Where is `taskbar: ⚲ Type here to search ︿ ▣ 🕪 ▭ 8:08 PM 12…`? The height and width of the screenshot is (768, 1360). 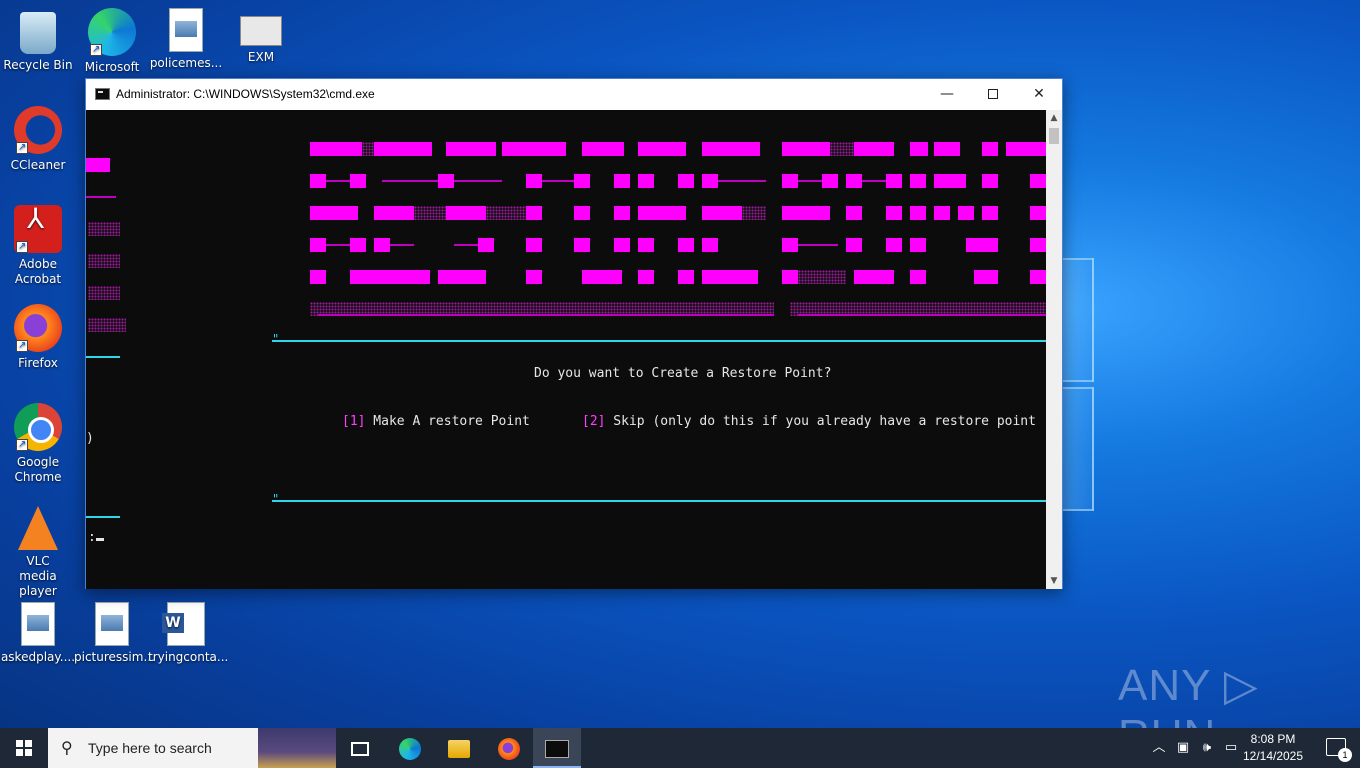 taskbar: ⚲ Type here to search ︿ ▣ 🕪 ▭ 8:08 PM 12… is located at coordinates (680, 748).